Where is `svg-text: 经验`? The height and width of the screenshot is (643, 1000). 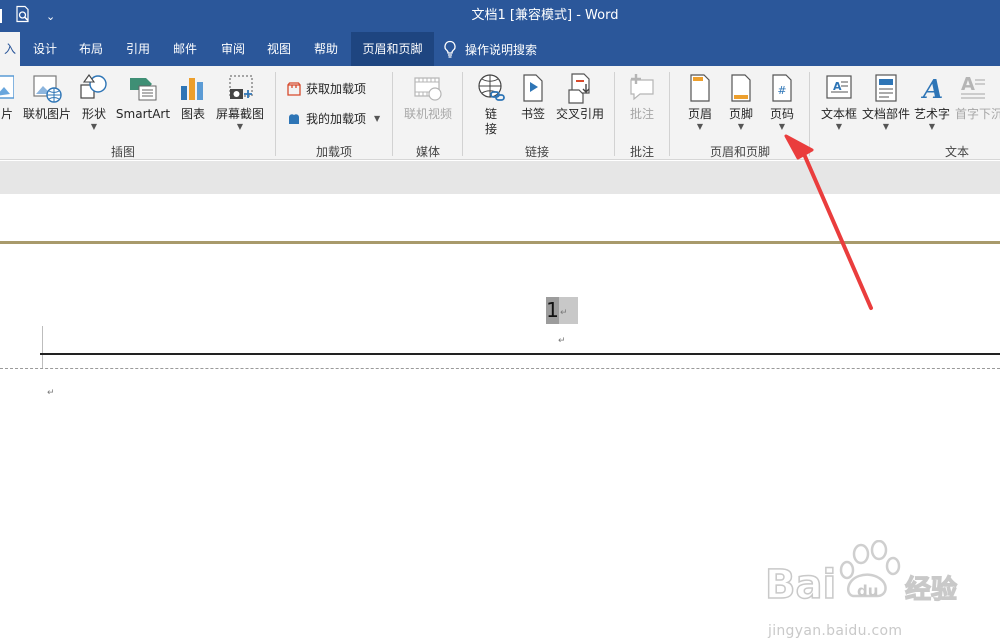 svg-text: 经验 is located at coordinates (931, 589).